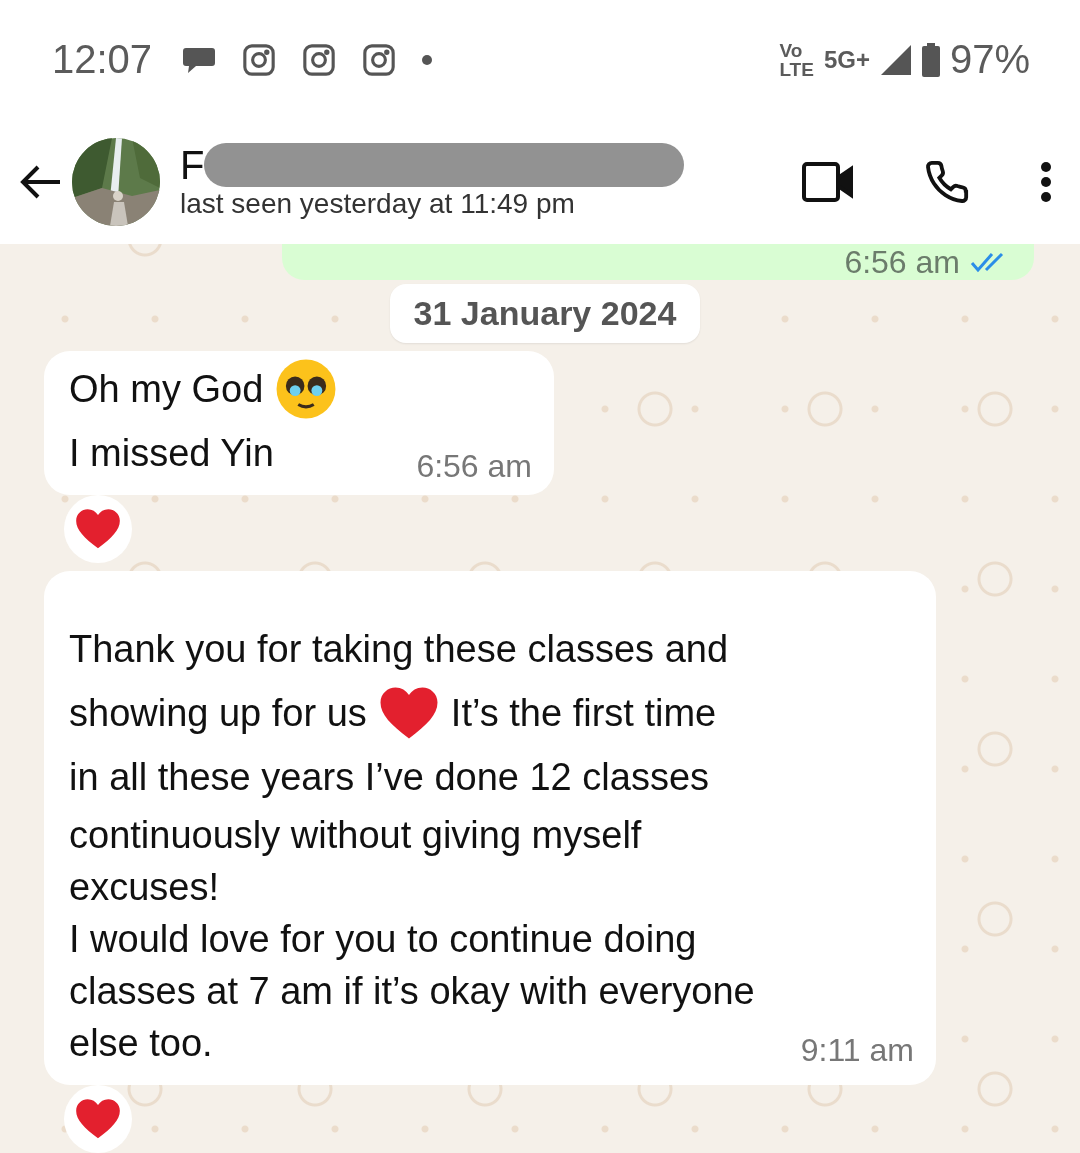 This screenshot has width=1080, height=1153. Describe the element at coordinates (389, 777) in the screenshot. I see `message-text: in all these years I’ve done 12 classes` at that location.